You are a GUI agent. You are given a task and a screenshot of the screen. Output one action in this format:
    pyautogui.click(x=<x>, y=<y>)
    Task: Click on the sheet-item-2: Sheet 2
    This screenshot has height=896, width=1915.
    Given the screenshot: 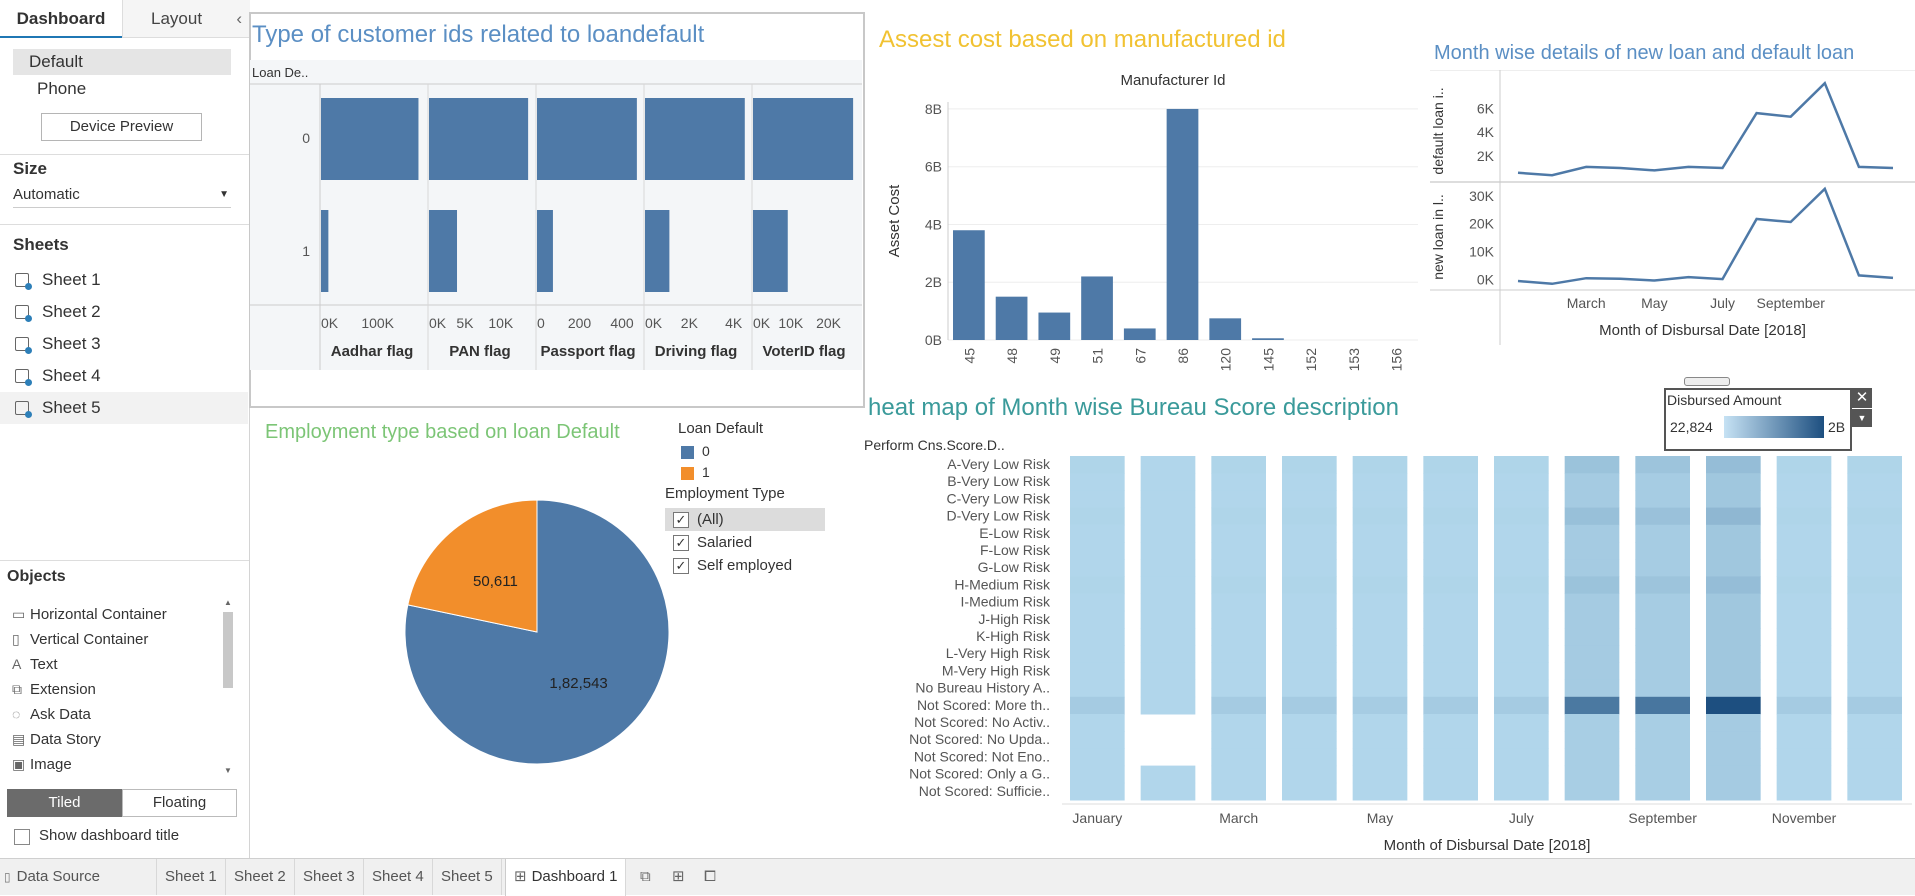 What is the action you would take?
    pyautogui.click(x=124, y=312)
    